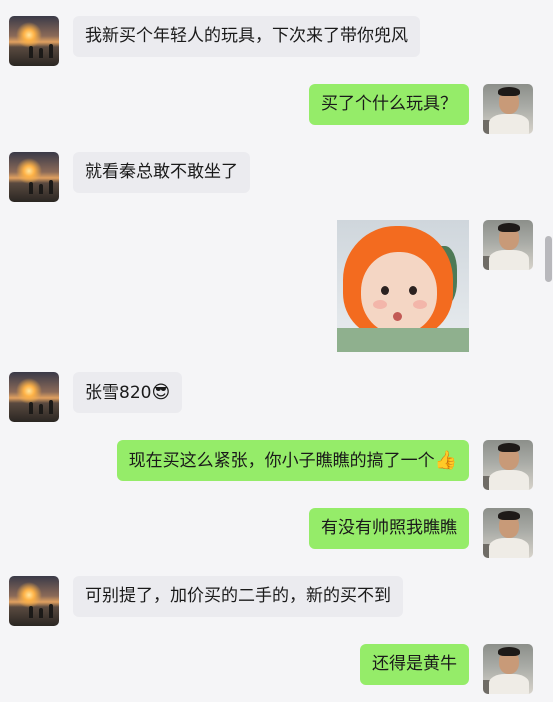 The width and height of the screenshot is (553, 702). I want to click on message-text: 张雪820, so click(118, 393).